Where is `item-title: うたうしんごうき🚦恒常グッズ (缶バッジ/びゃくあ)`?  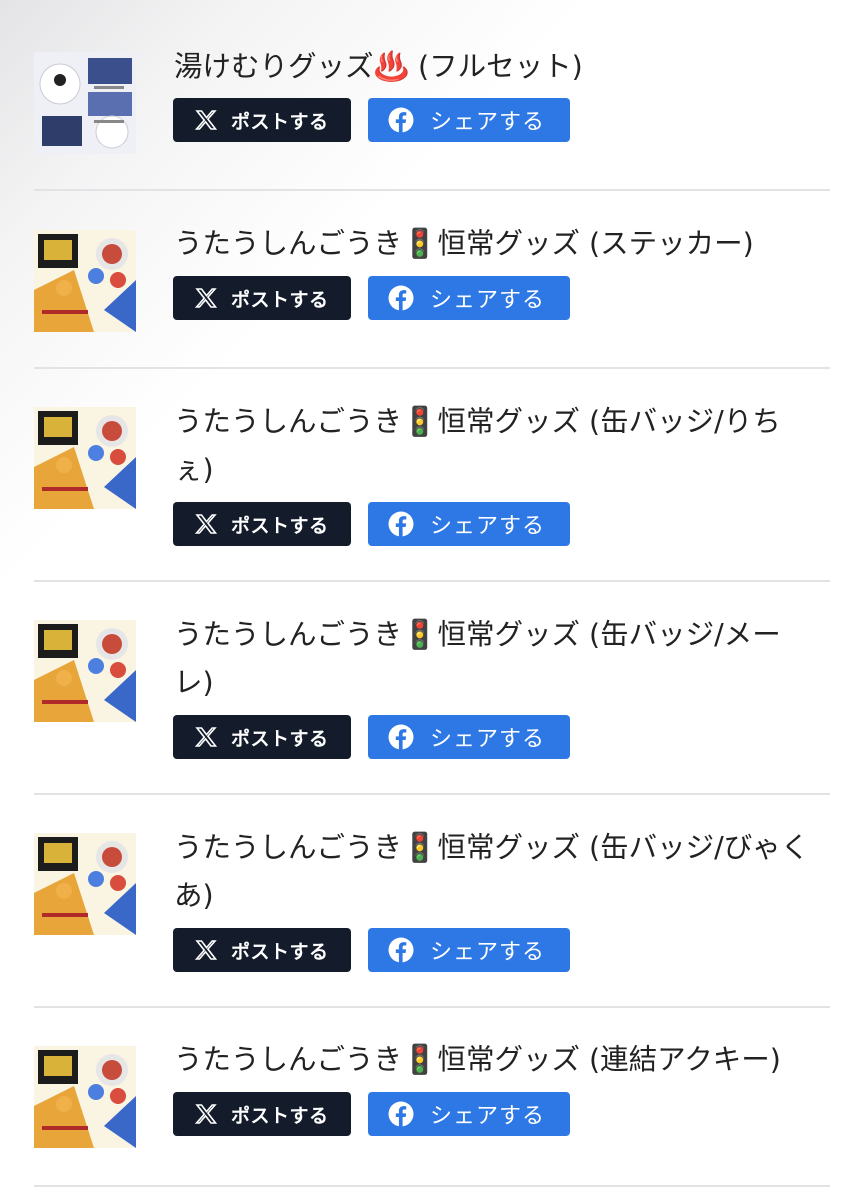 item-title: うたうしんごうき🚦恒常グッズ (缶バッジ/びゃくあ) is located at coordinates (492, 871).